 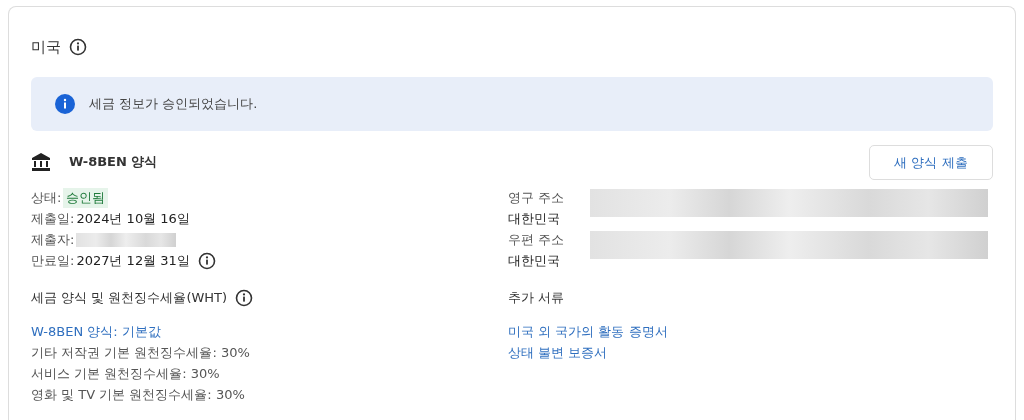 What do you see at coordinates (750, 331) in the screenshot?
I see `document-link: 미국 외 국가의 활동 증명서` at bounding box center [750, 331].